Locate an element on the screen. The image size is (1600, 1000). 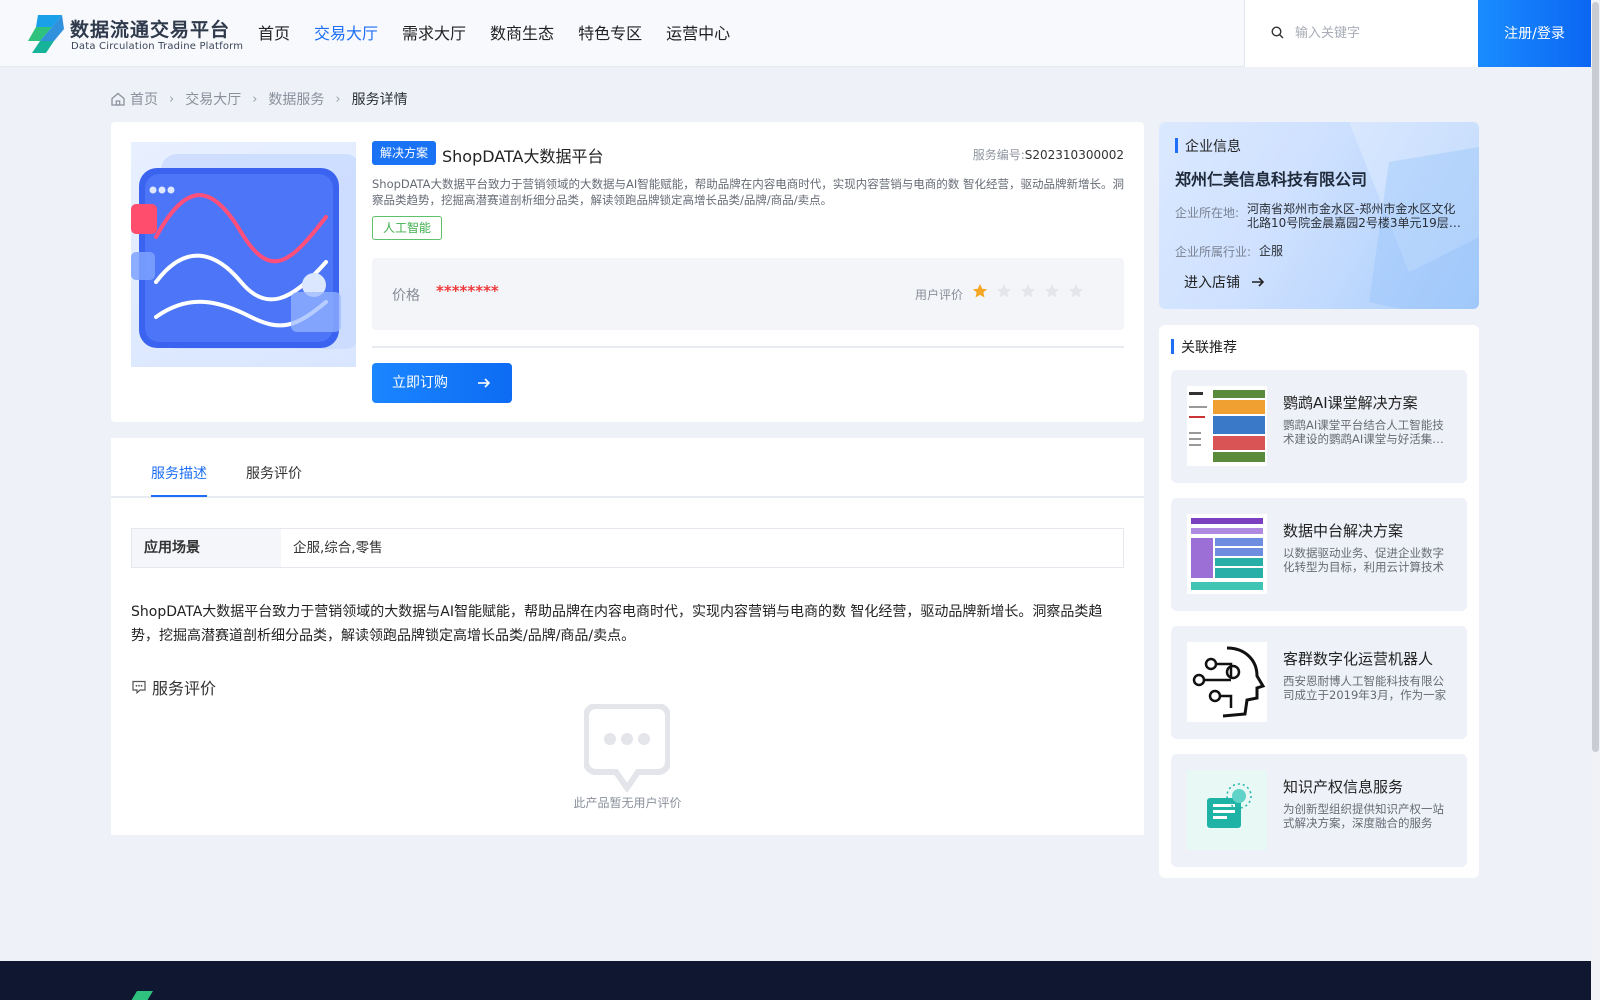
price-panel: 价格 ******** 用户评价 is located at coordinates (748, 294).